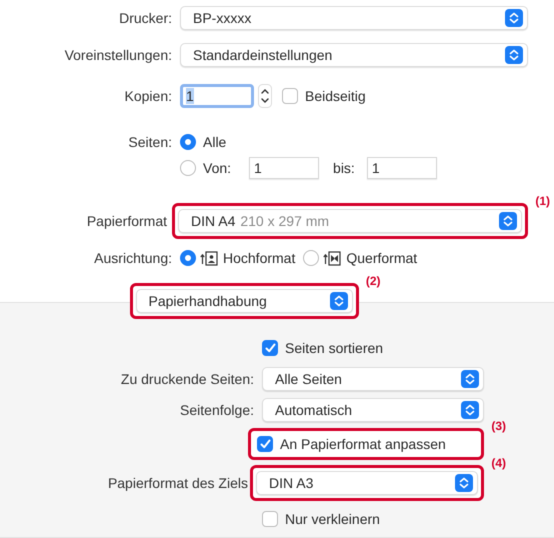  Describe the element at coordinates (207, 301) in the screenshot. I see `popup-value: Papierhandhabung` at that location.